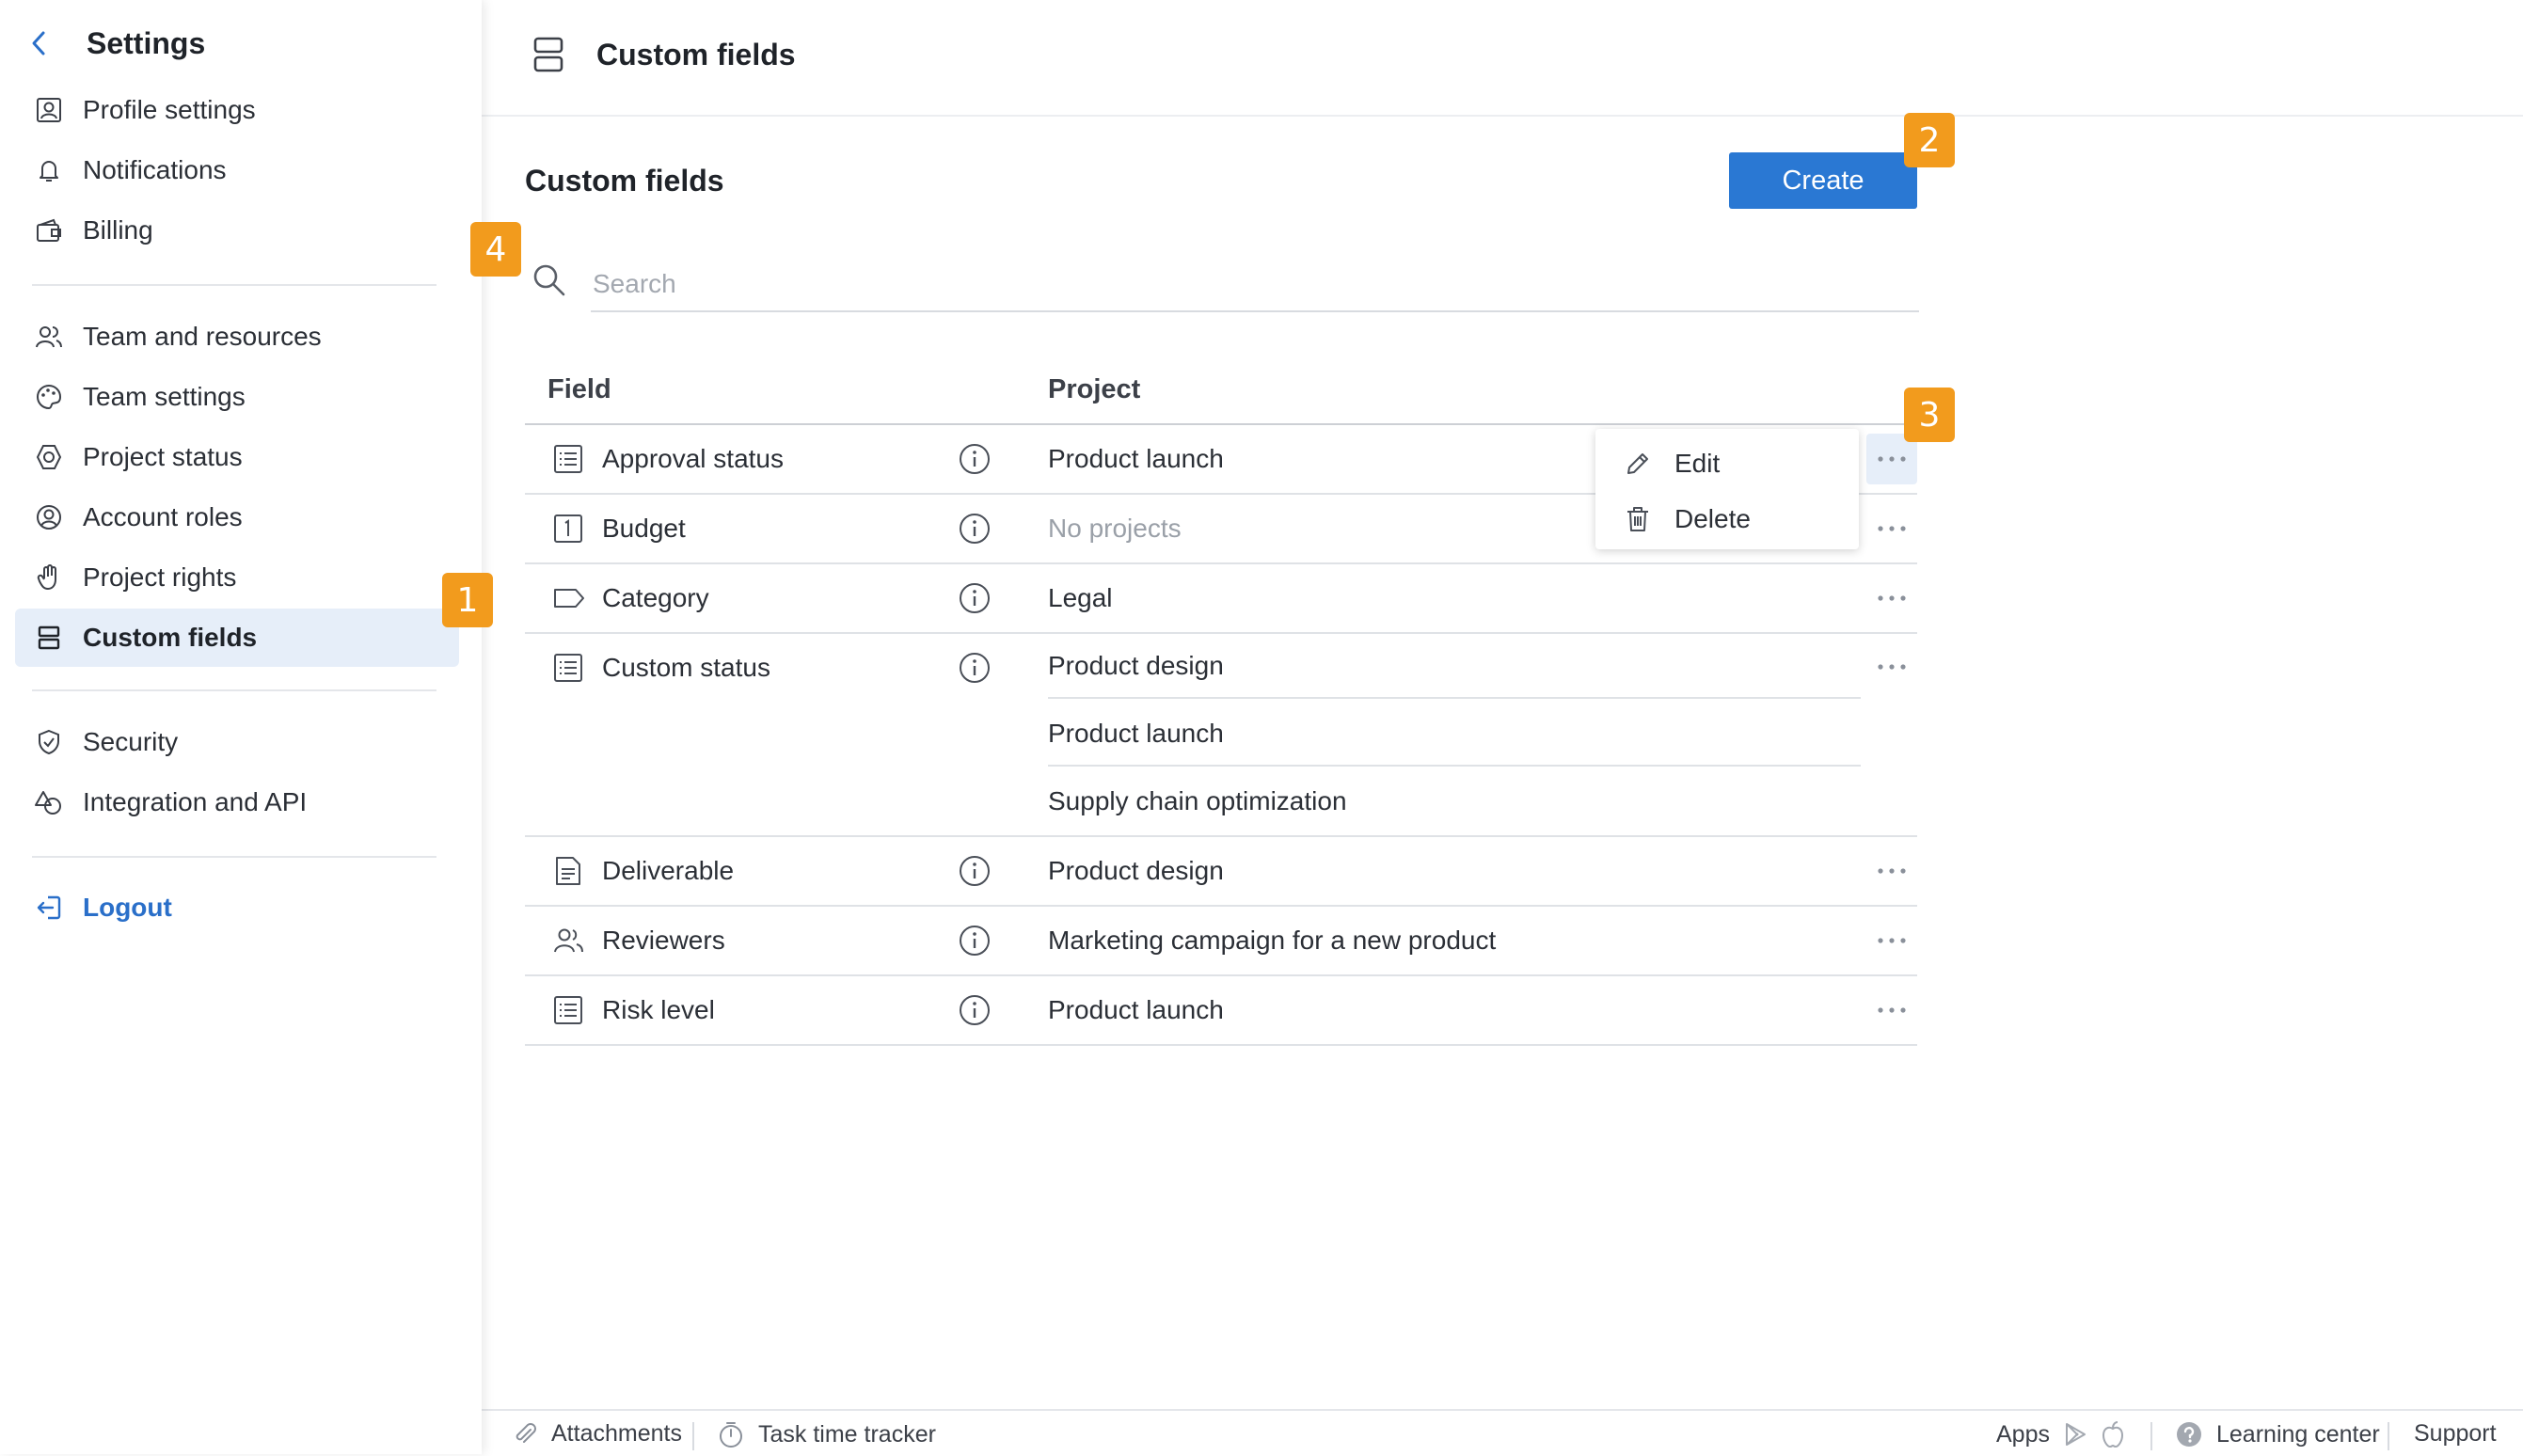 Image resolution: width=2523 pixels, height=1456 pixels. I want to click on palette-icon, so click(49, 397).